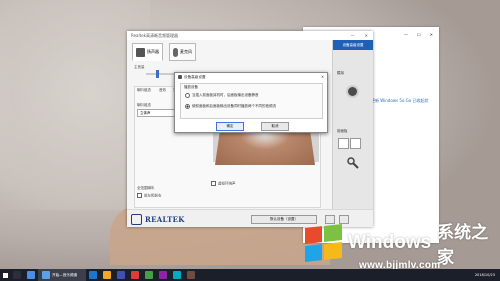 Image resolution: width=500 pixels, height=281 pixels. I want to click on tab-label: 扬声器, so click(153, 51).